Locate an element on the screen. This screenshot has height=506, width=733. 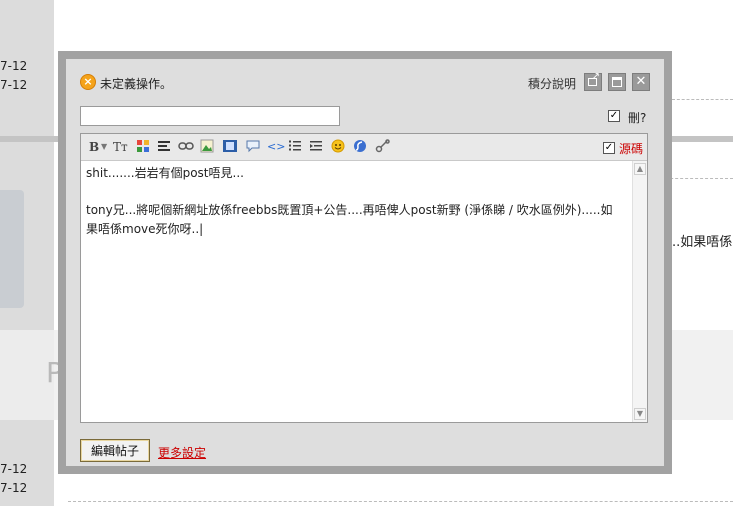
flash-icon is located at coordinates (360, 147).